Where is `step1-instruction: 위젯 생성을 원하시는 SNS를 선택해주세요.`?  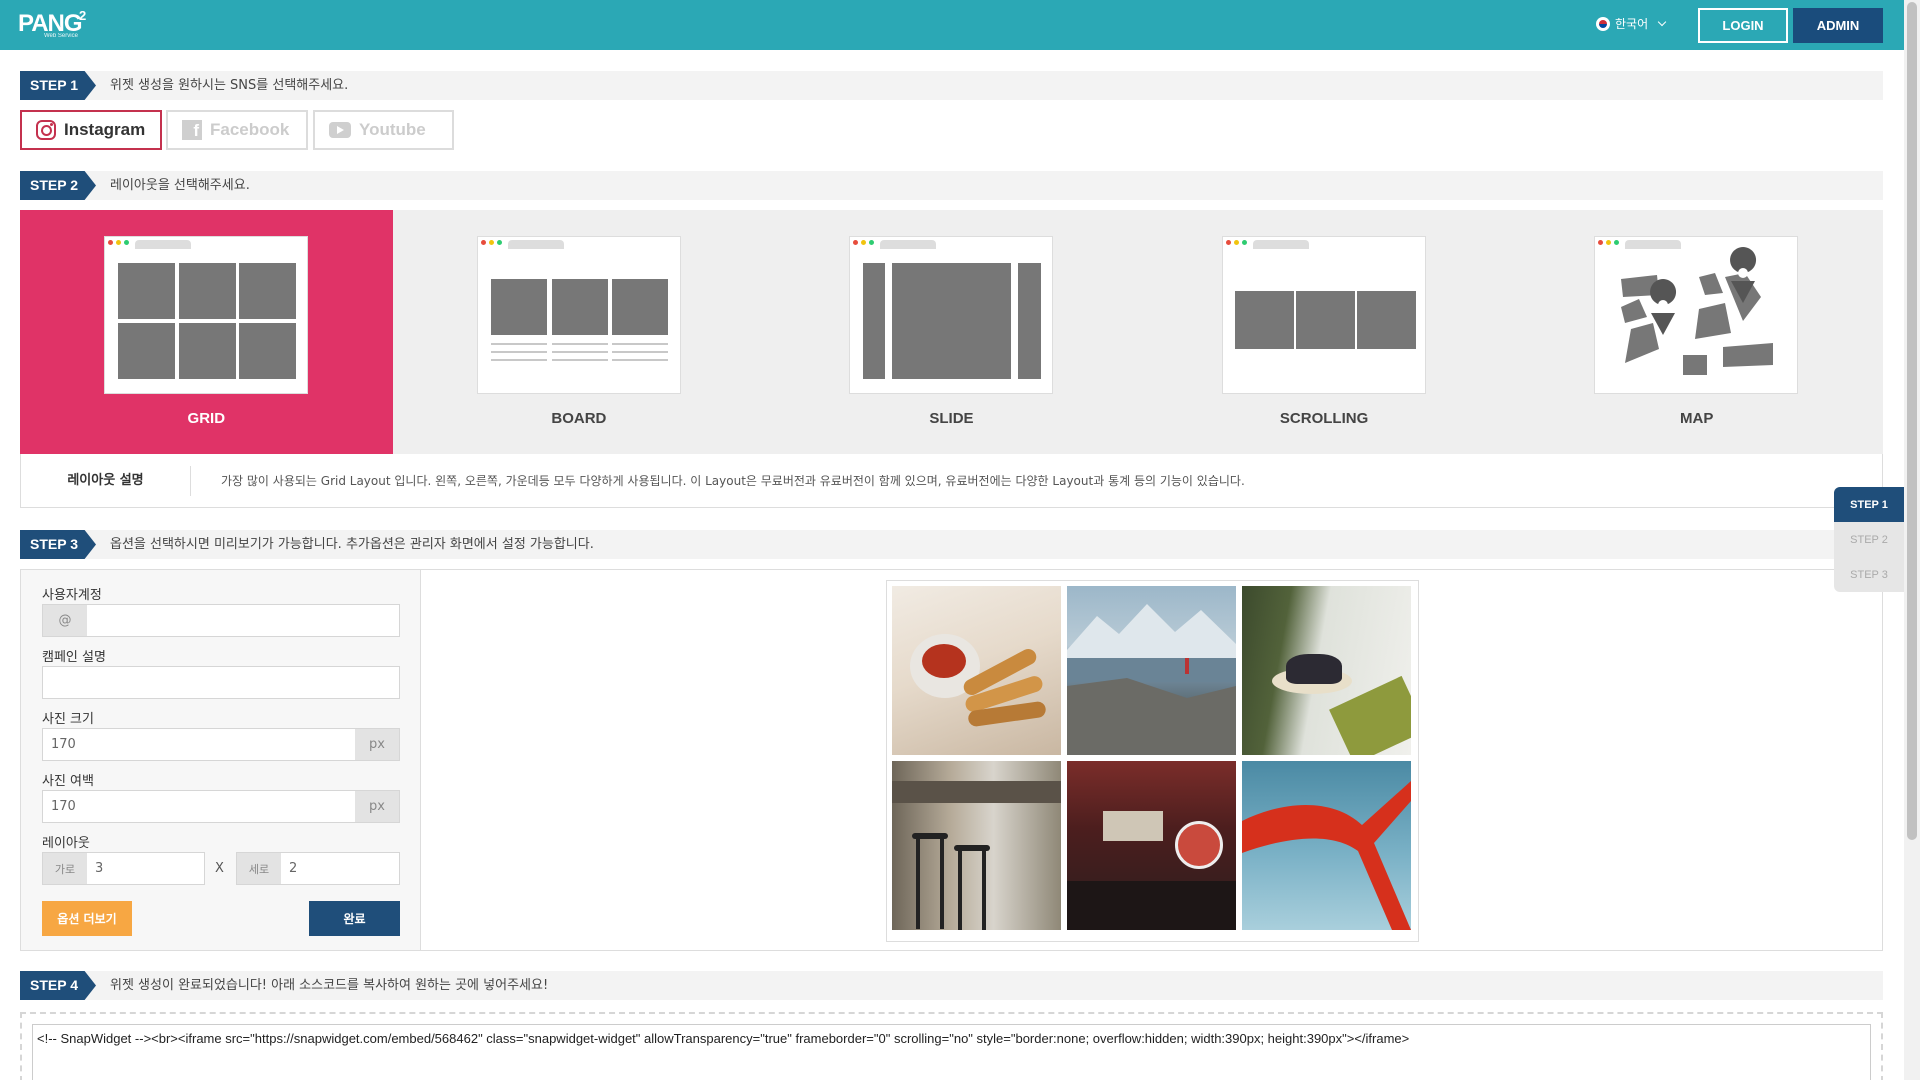 step1-instruction: 위젯 생성을 원하시는 SNS를 선택해주세요. is located at coordinates (229, 85).